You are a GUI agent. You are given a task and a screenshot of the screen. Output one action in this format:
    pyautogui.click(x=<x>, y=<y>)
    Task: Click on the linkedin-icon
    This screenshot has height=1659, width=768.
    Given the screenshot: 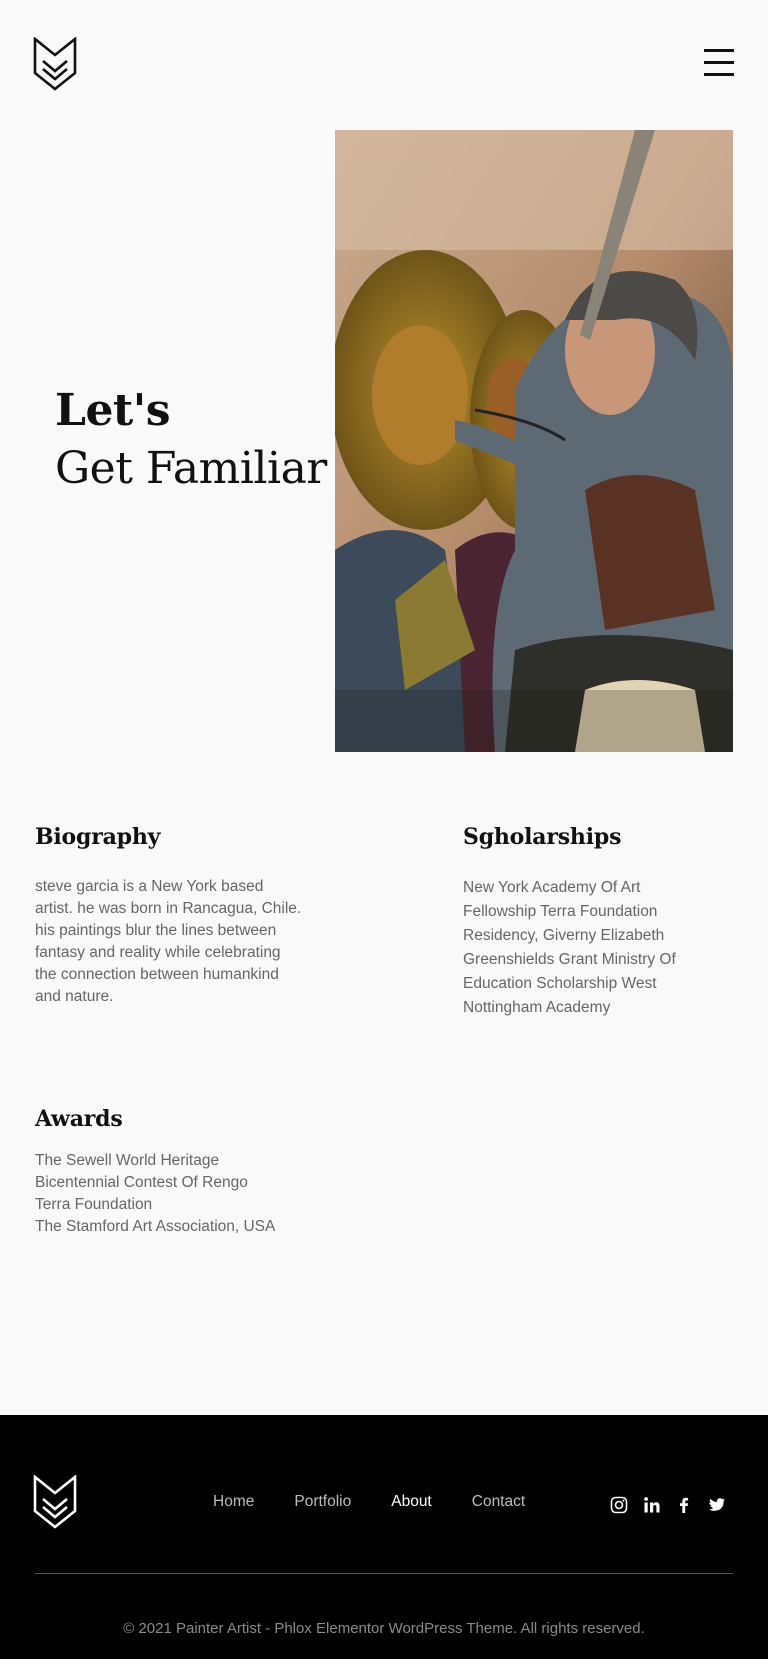 What is the action you would take?
    pyautogui.click(x=652, y=1505)
    